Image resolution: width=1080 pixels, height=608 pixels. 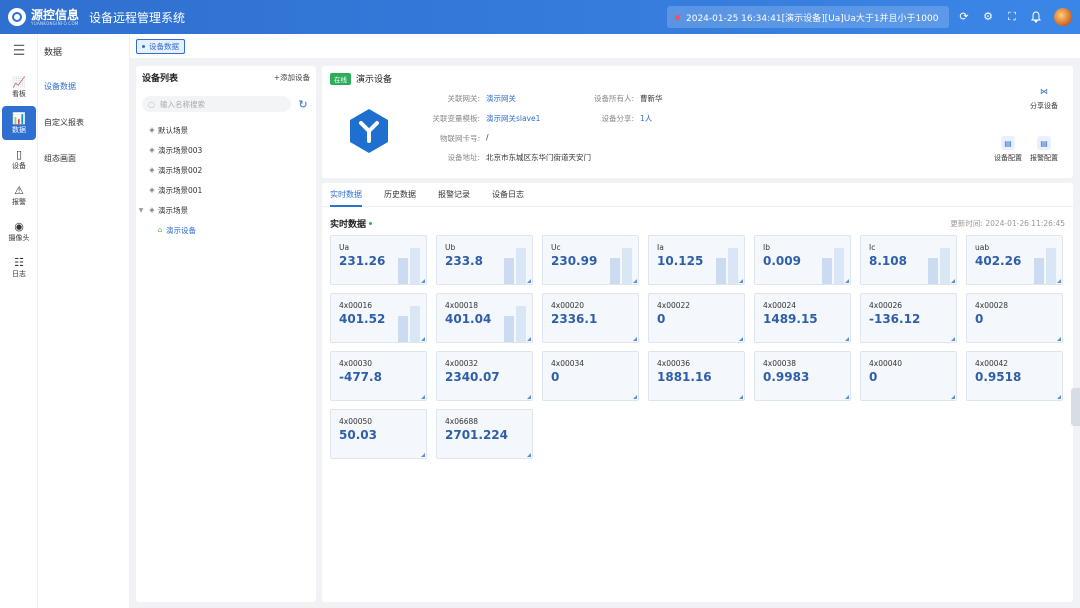 I want to click on device-node-icon: ⌂, so click(x=160, y=230).